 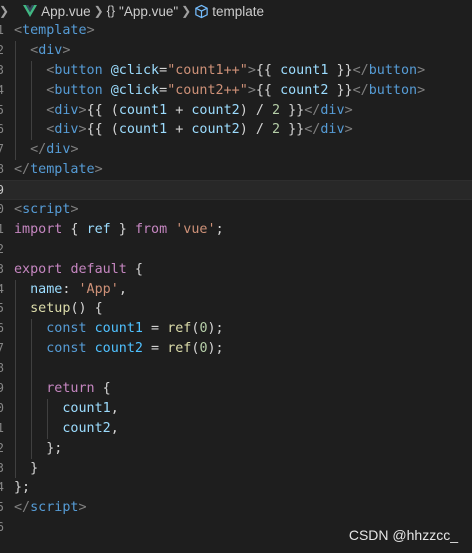 I want to click on code-line: 0 count1,, so click(x=236, y=408).